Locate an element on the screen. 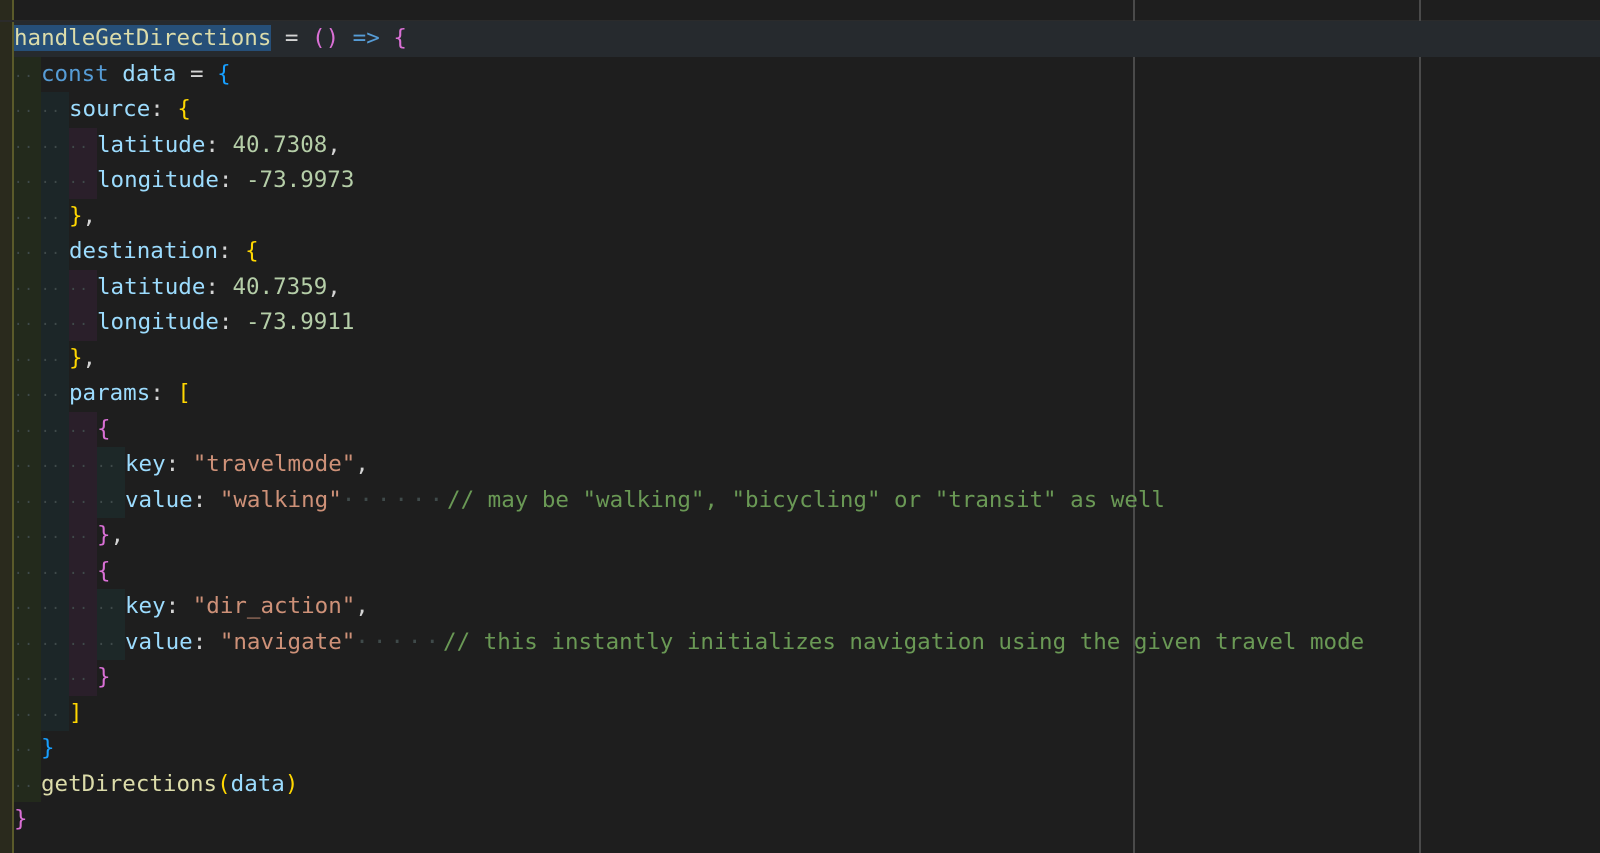 Image resolution: width=1600 pixels, height=853 pixels. code-line: ·· ·· ·· latitude: 40.7359, is located at coordinates (807, 287).